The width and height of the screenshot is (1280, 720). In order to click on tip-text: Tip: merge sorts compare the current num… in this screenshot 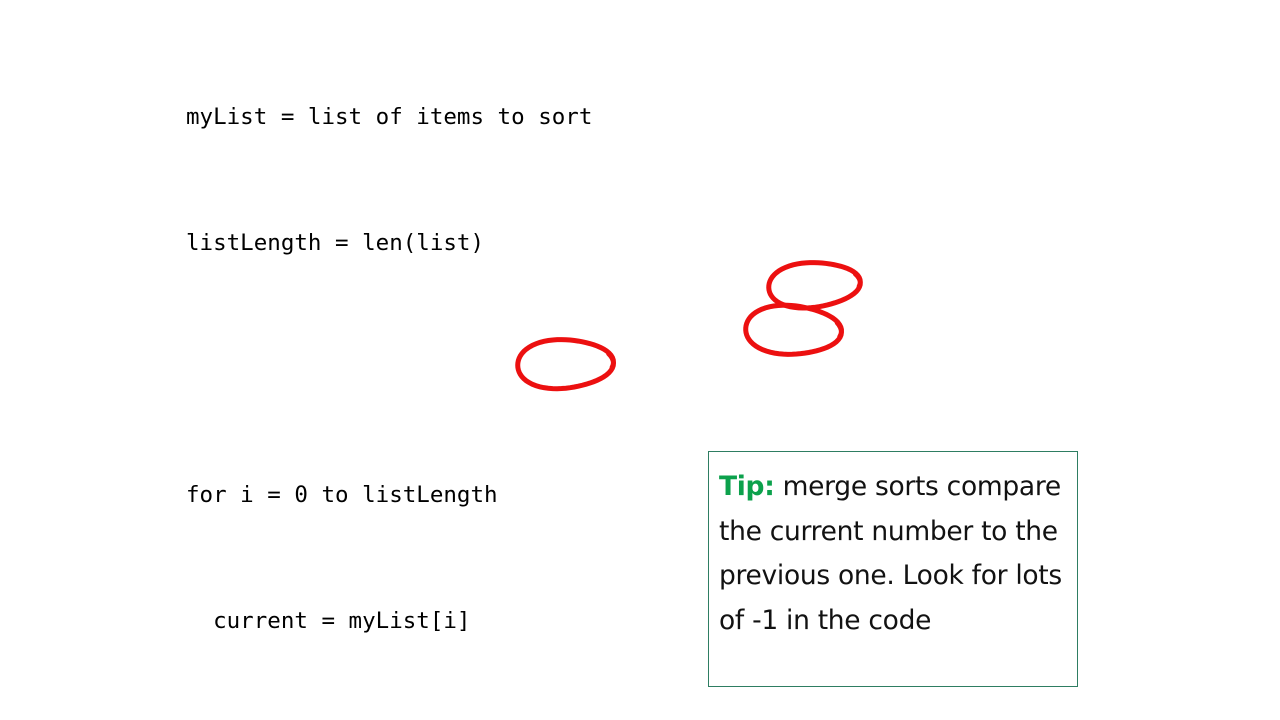, I will do `click(891, 554)`.